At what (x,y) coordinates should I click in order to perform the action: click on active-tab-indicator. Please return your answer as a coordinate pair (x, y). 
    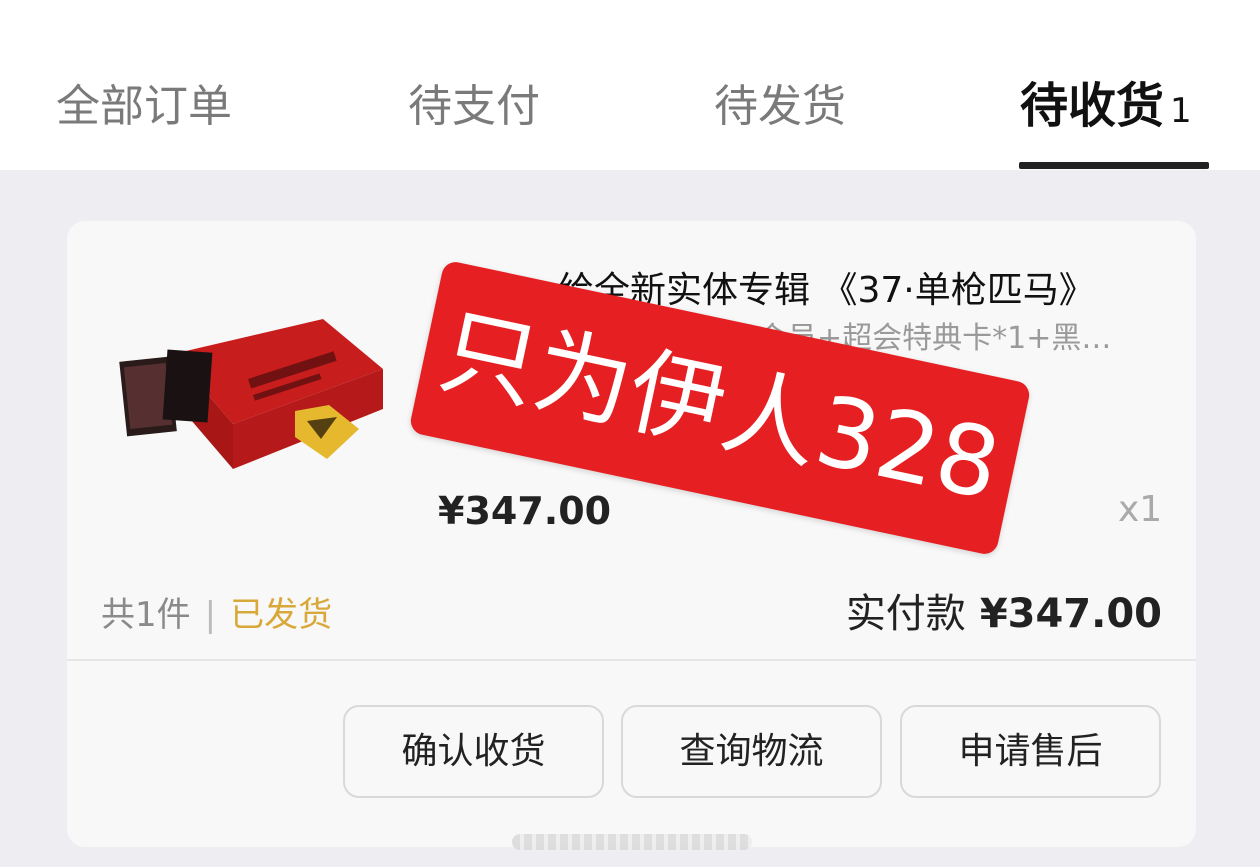
    Looking at the image, I should click on (1114, 165).